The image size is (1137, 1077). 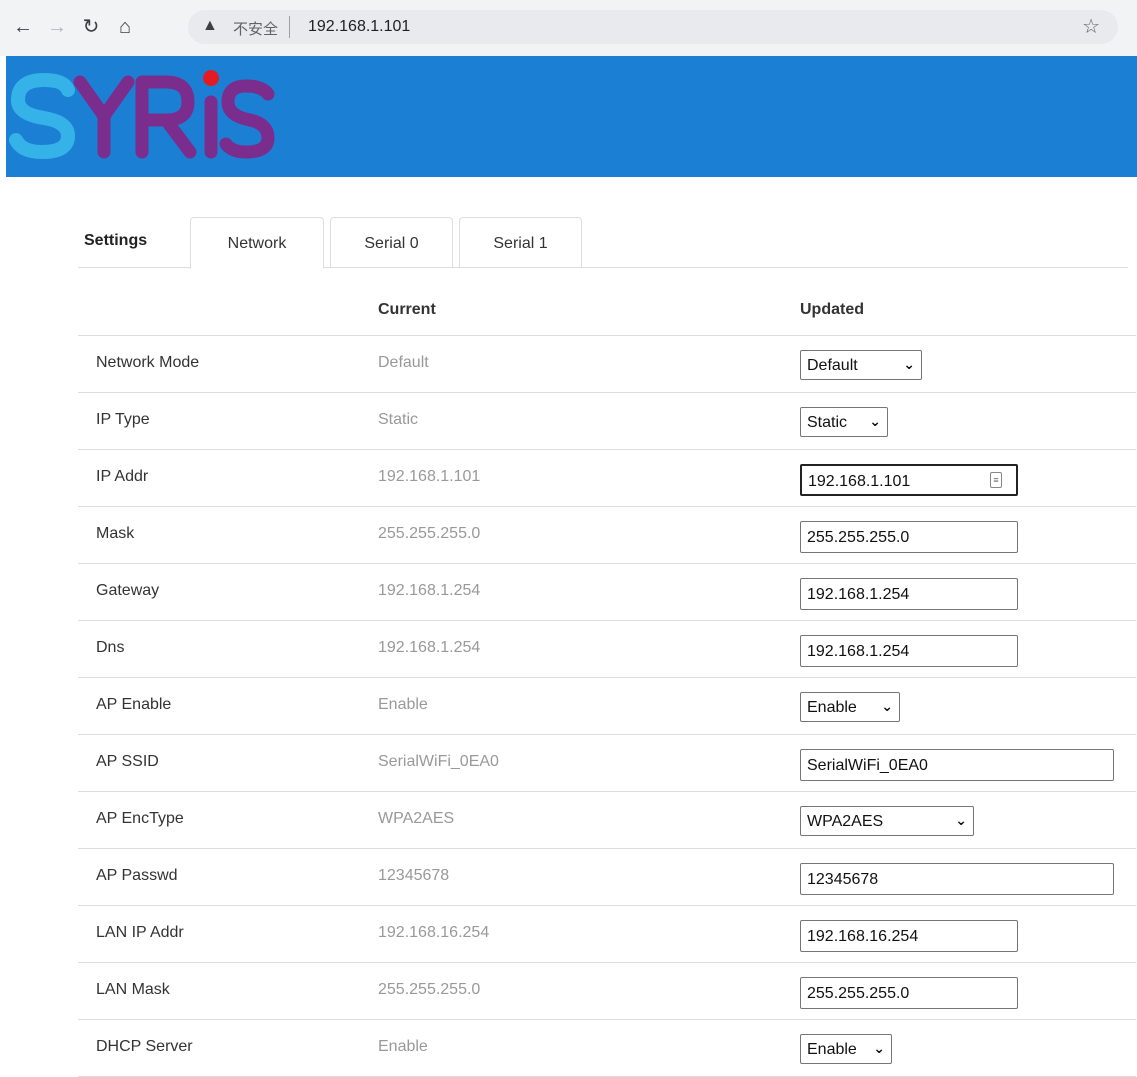 I want to click on input-value: SerialWiFi_0EA0, so click(x=867, y=765).